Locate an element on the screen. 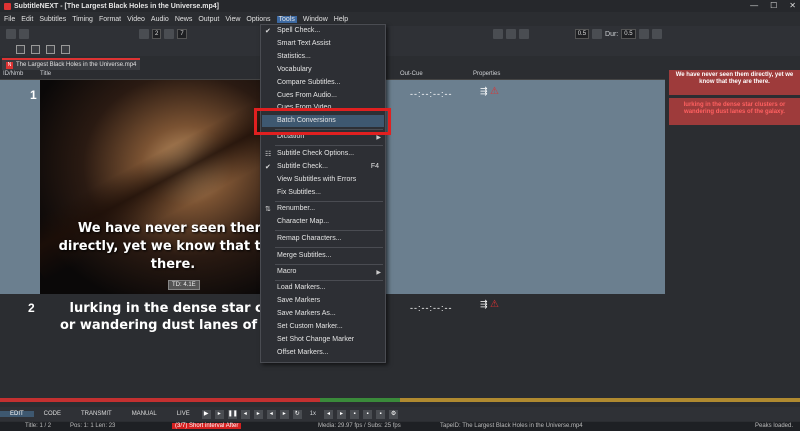  refresh-icon is located at coordinates (497, 34).